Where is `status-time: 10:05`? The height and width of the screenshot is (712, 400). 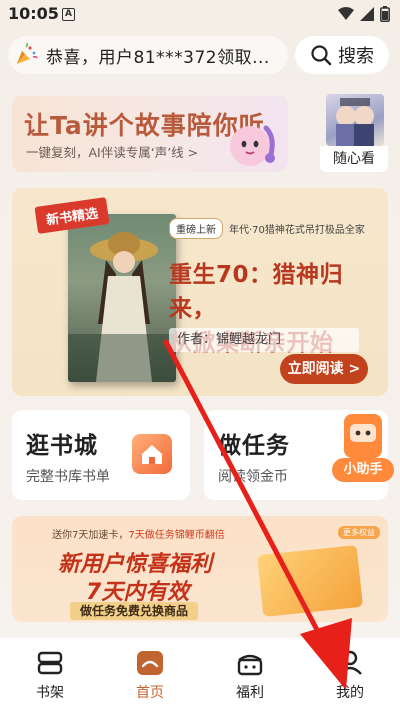 status-time: 10:05 is located at coordinates (33, 13).